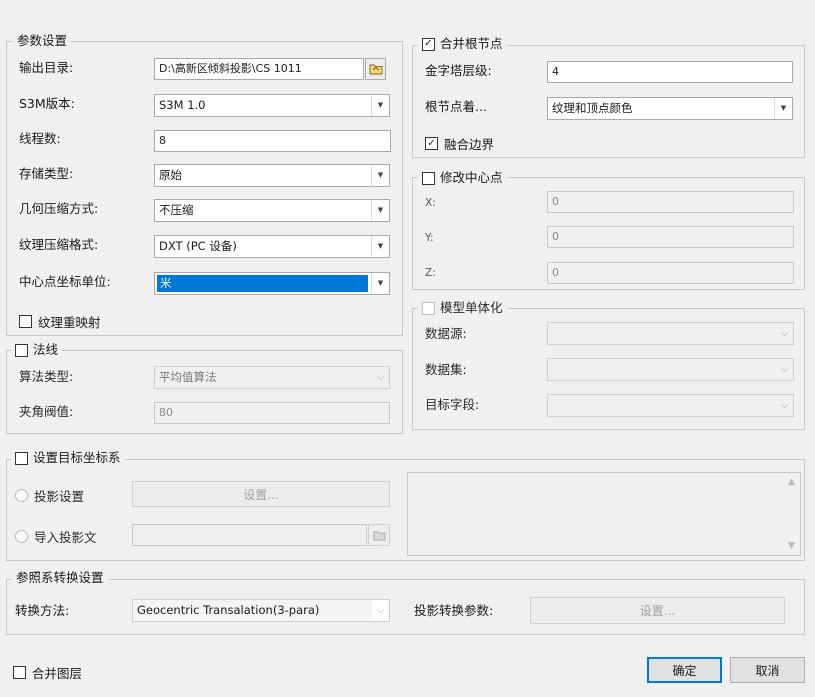  I want to click on projection-info-scrollbar: ▲ ▼, so click(791, 514).